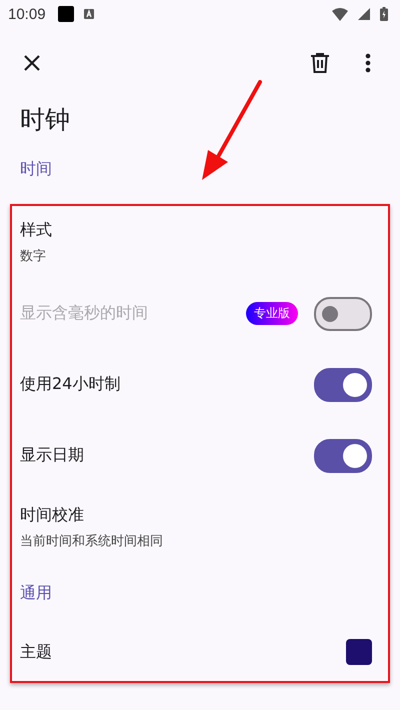 Image resolution: width=400 pixels, height=710 pixels. I want to click on close-icon, so click(32, 63).